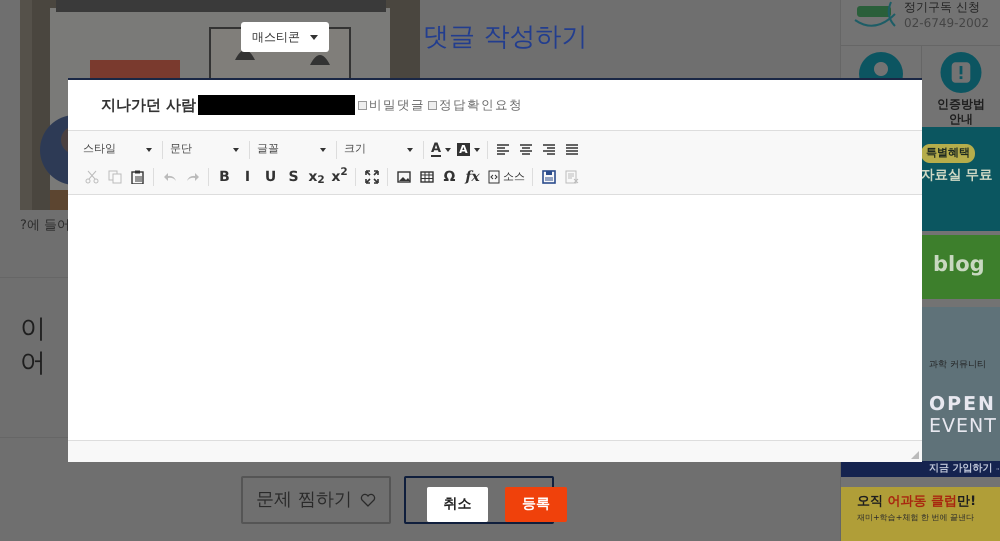 Image resolution: width=1000 pixels, height=541 pixels. I want to click on toolbar-dropdown: 스타일, so click(119, 149).